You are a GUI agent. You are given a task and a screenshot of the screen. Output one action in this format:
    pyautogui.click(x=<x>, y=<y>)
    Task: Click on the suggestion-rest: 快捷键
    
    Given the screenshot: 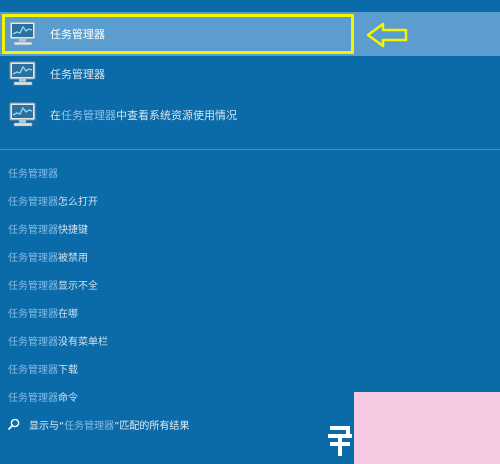 What is the action you would take?
    pyautogui.click(x=73, y=230)
    